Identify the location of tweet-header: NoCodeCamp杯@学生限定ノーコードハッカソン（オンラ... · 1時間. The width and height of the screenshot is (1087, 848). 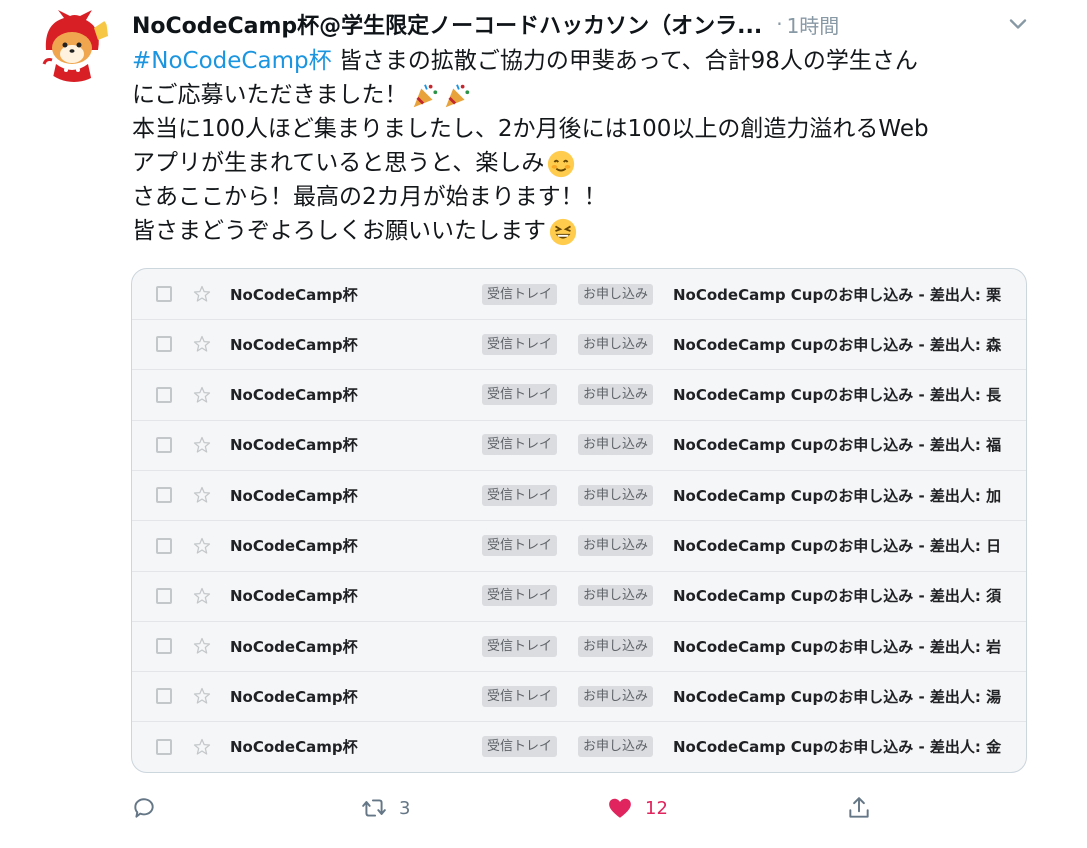
(582, 24).